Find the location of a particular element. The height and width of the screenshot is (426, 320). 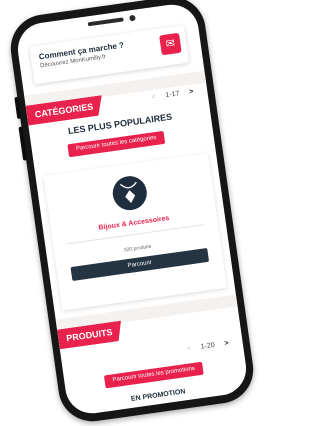

products-pager: < 1-20 > is located at coordinates (207, 346).